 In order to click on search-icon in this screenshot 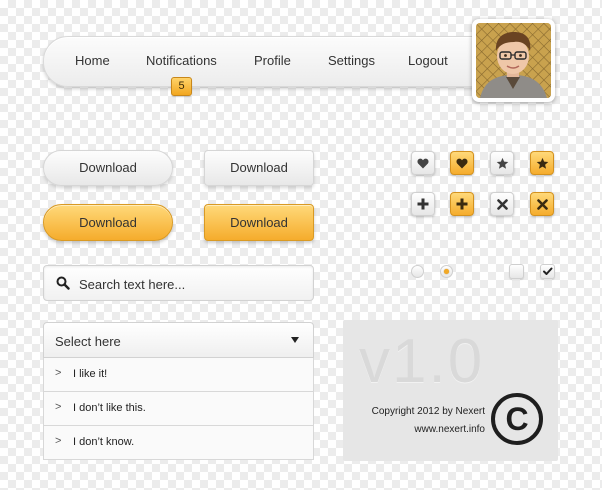, I will do `click(63, 283)`.